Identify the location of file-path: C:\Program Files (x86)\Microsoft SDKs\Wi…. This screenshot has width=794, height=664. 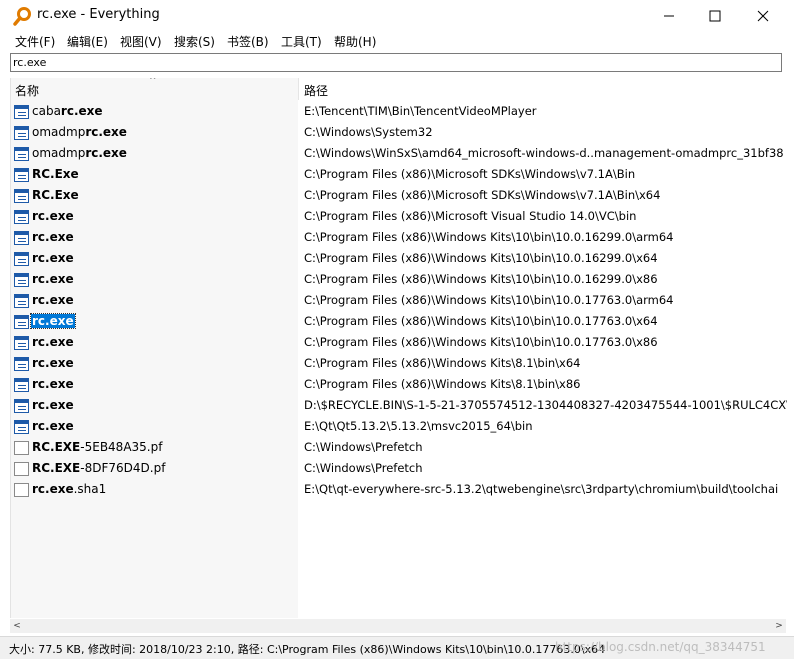
(470, 174).